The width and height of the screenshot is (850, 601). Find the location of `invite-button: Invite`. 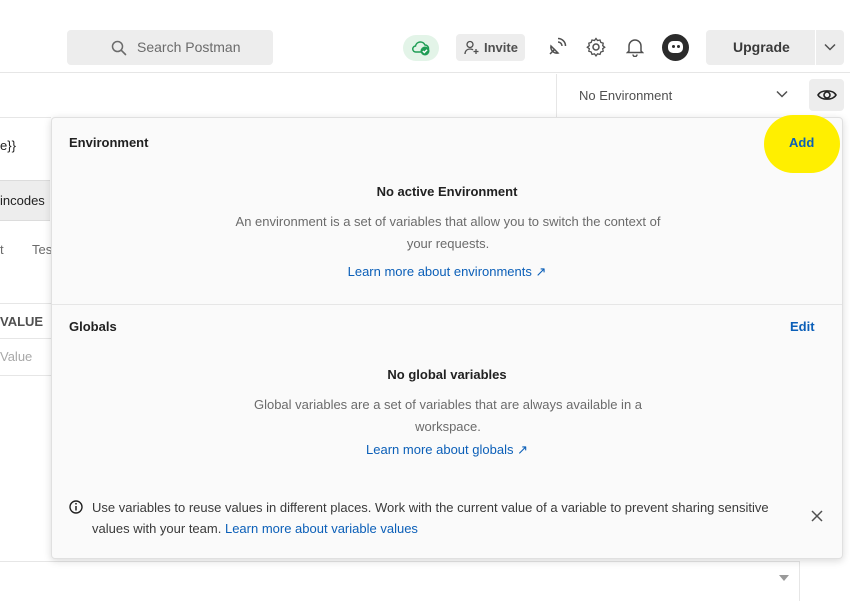

invite-button: Invite is located at coordinates (490, 47).